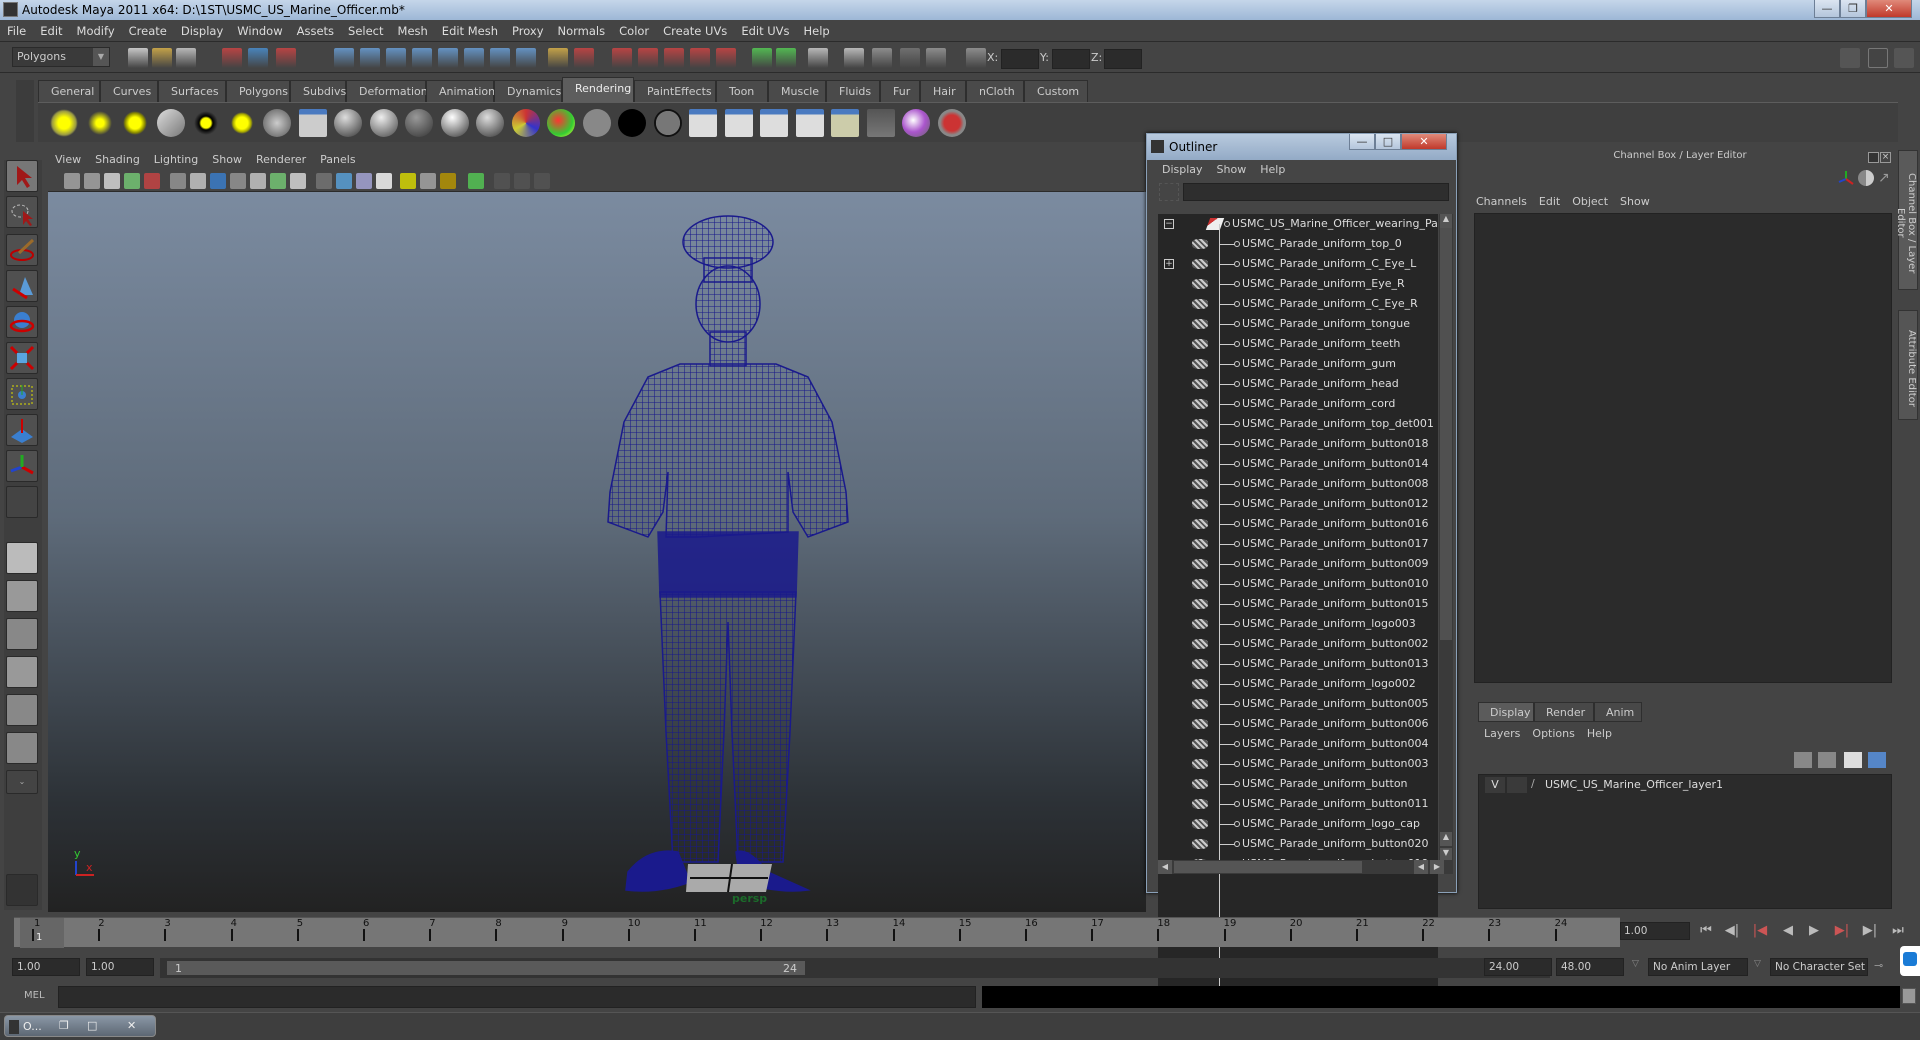 This screenshot has width=1920, height=1040. I want to click on soft-modification-tool, so click(22, 430).